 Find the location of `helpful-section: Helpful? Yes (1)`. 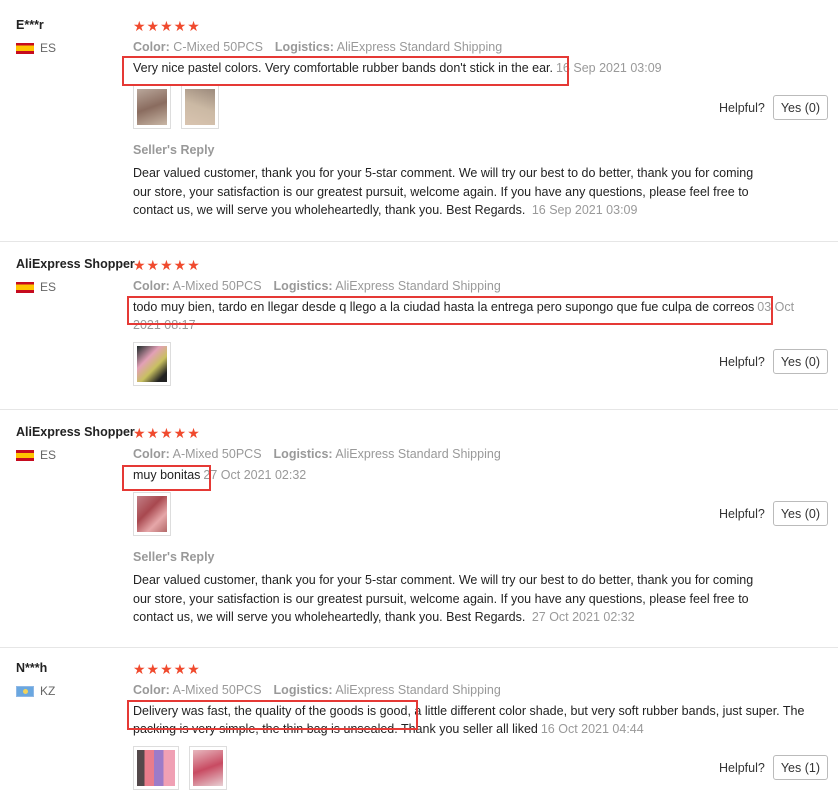

helpful-section: Helpful? Yes (1) is located at coordinates (773, 767).